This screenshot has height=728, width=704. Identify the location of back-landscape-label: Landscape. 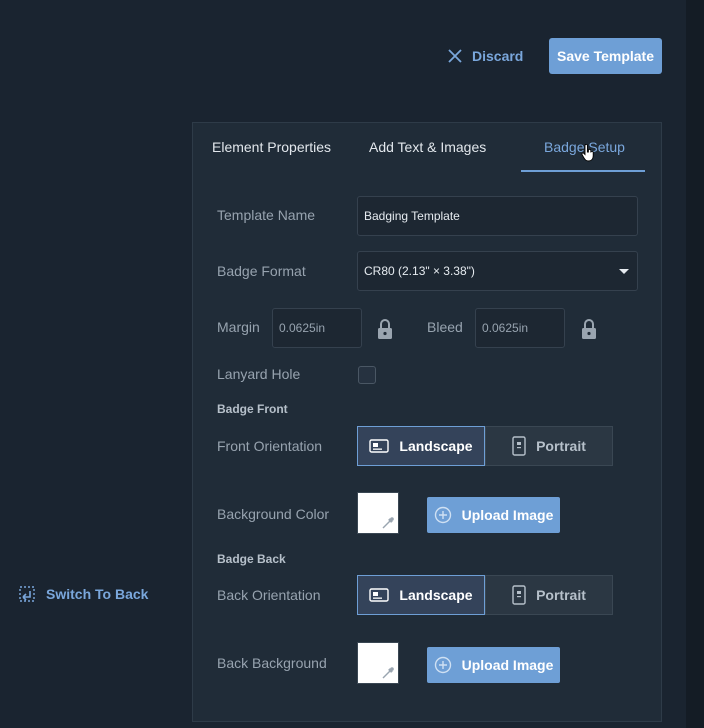
(436, 595).